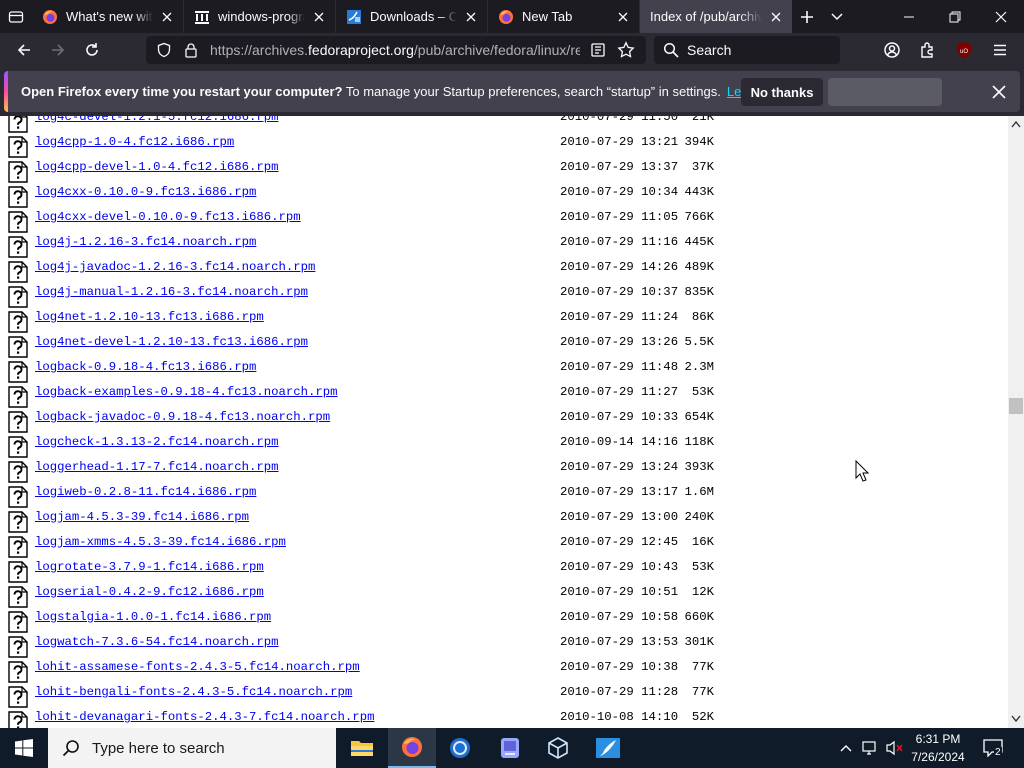 This screenshot has height=768, width=1024. I want to click on taskbar-search-box: Type here to search, so click(192, 748).